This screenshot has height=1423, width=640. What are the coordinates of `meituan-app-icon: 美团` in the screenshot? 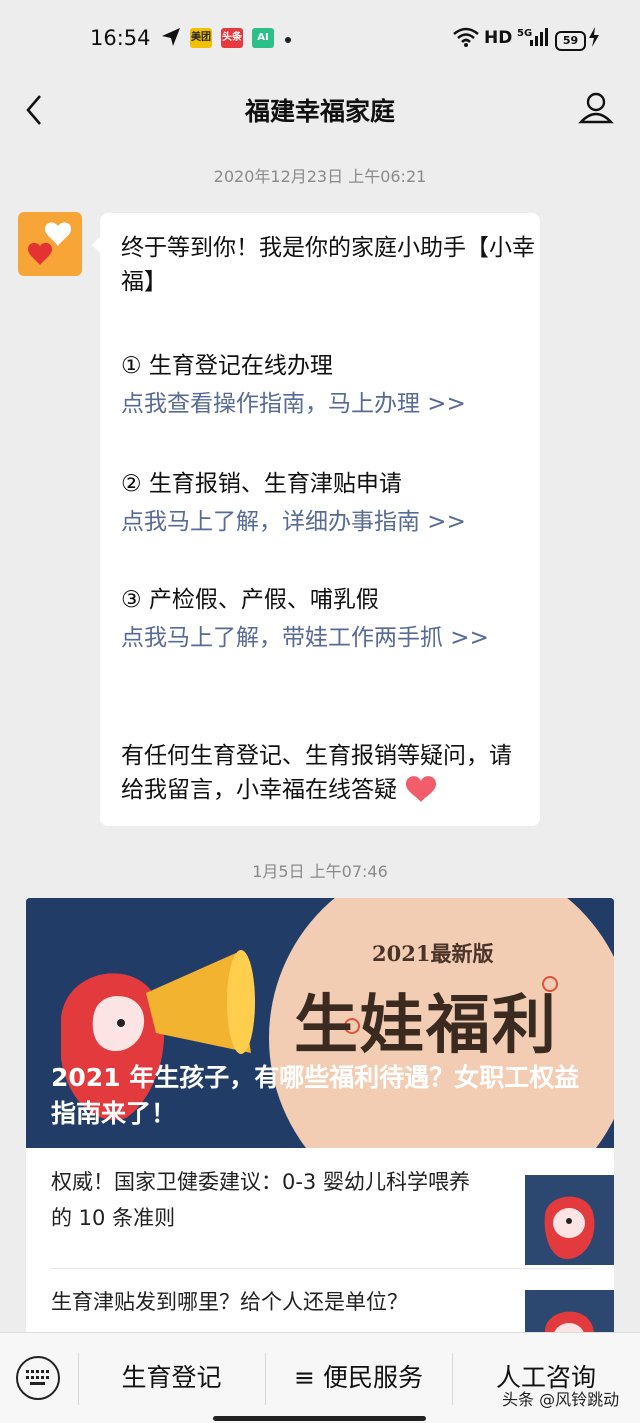 It's located at (201, 38).